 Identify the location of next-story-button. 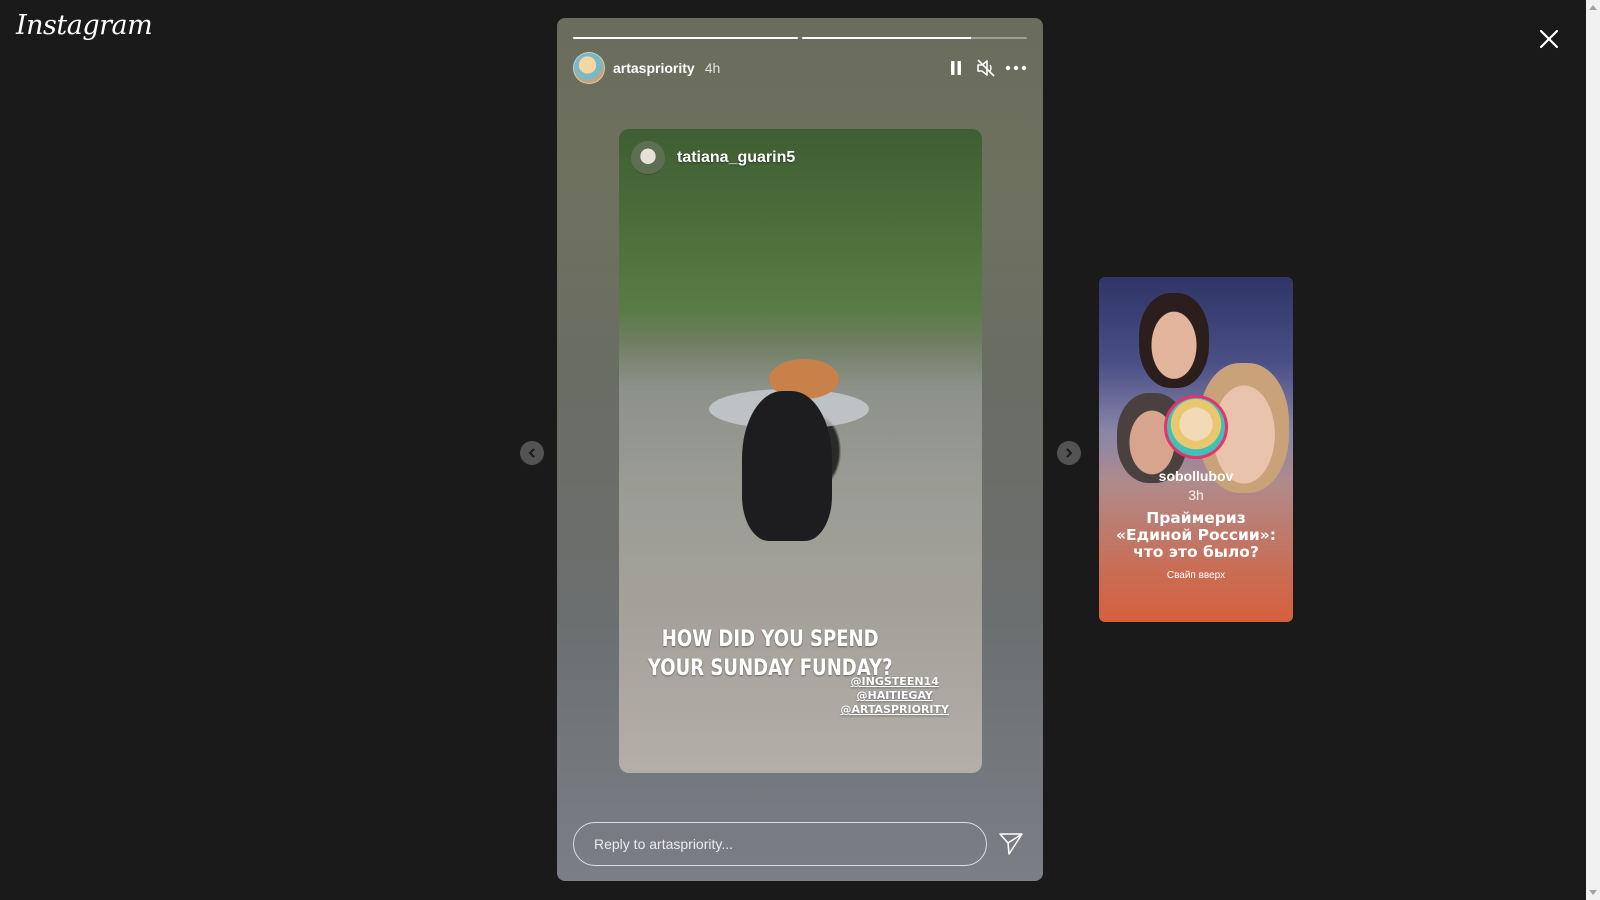
(1069, 453).